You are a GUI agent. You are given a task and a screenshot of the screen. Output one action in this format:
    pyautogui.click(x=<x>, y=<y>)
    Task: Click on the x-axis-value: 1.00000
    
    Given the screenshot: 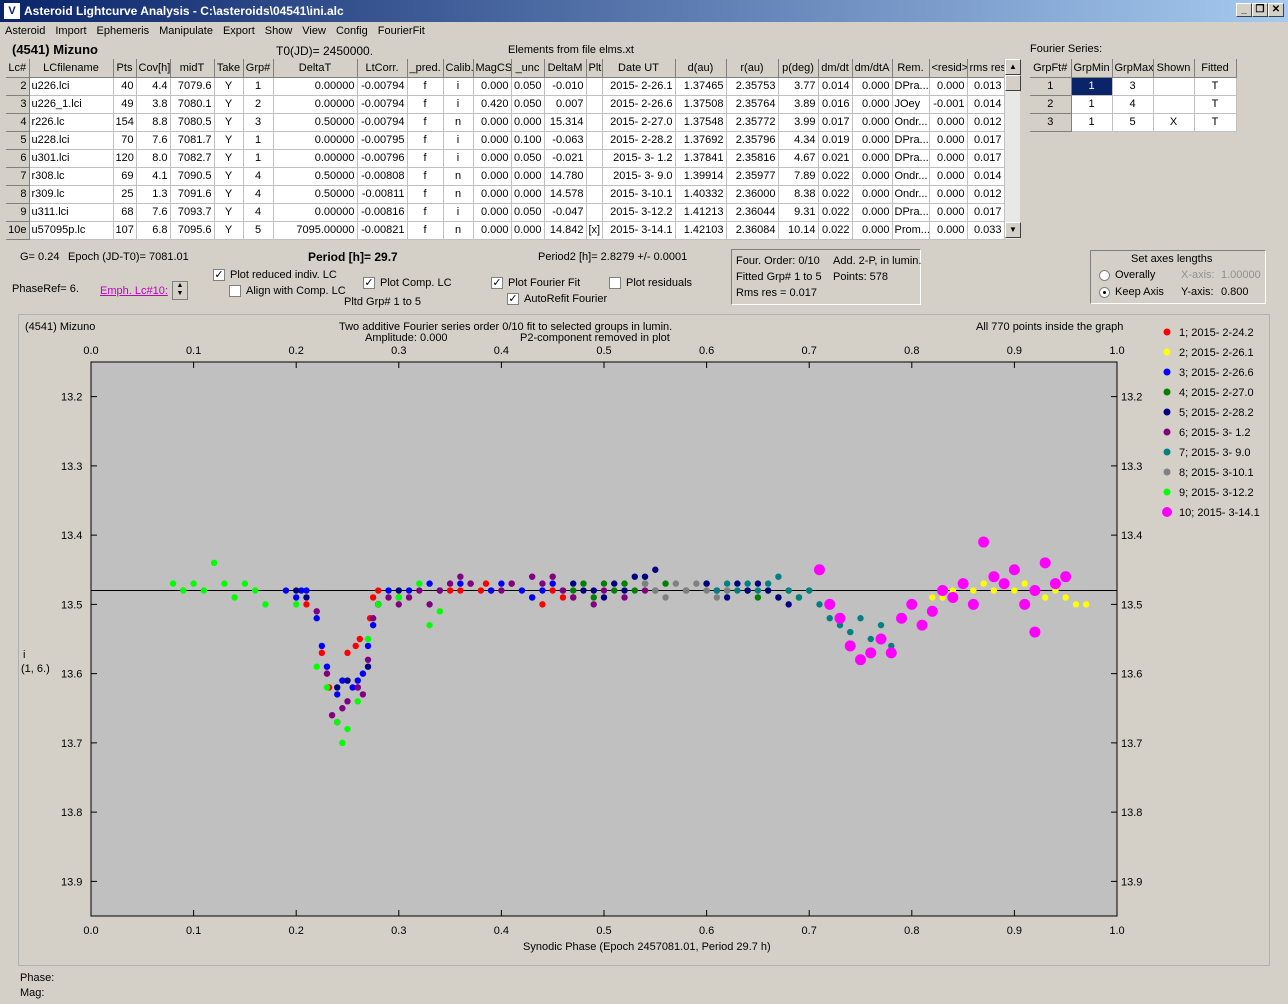 What is the action you would take?
    pyautogui.click(x=1241, y=275)
    